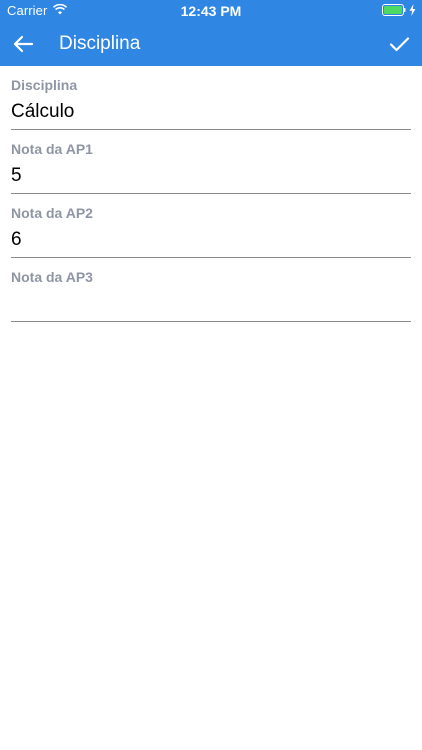  I want to click on field-nota-ap3: Nota da AP3, so click(211, 290).